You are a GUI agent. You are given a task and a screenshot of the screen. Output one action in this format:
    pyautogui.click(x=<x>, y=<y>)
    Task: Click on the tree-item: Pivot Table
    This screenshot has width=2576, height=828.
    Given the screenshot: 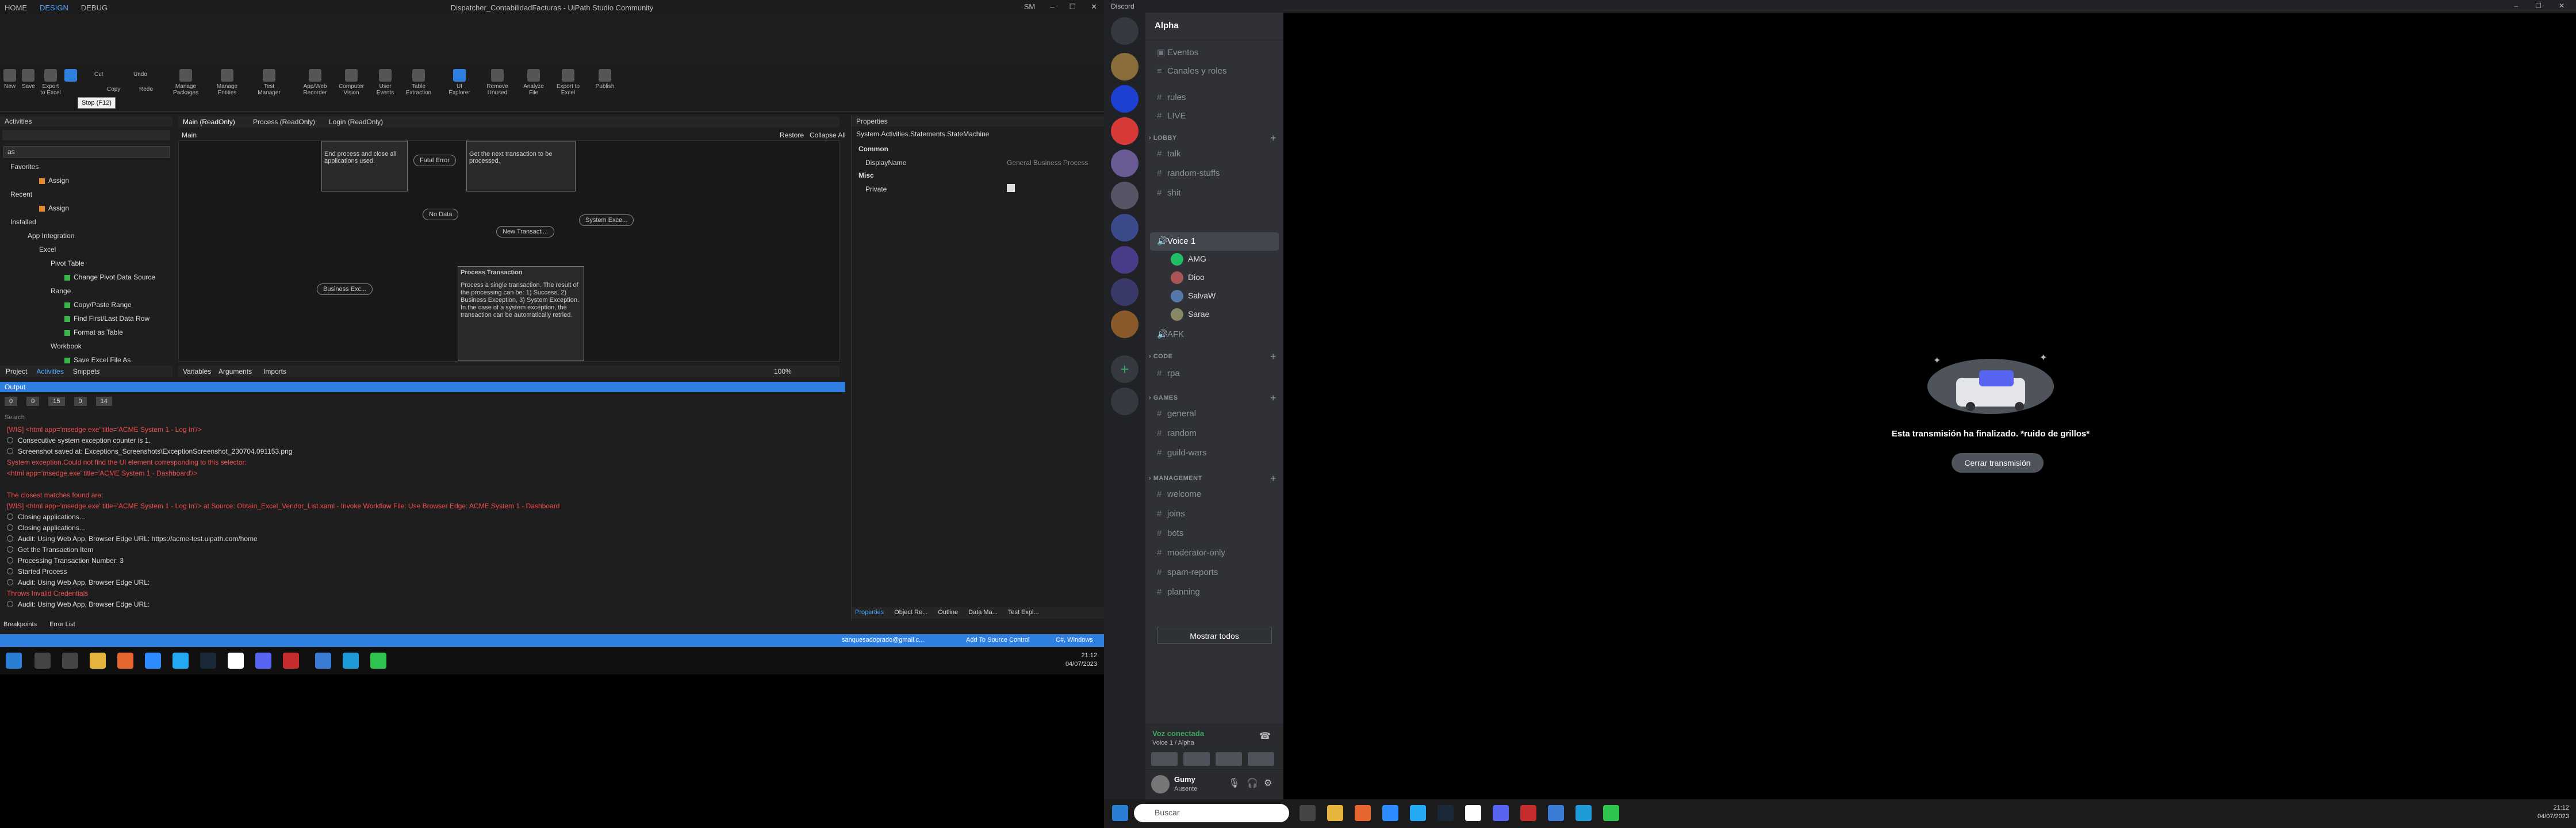 What is the action you would take?
    pyautogui.click(x=88, y=263)
    